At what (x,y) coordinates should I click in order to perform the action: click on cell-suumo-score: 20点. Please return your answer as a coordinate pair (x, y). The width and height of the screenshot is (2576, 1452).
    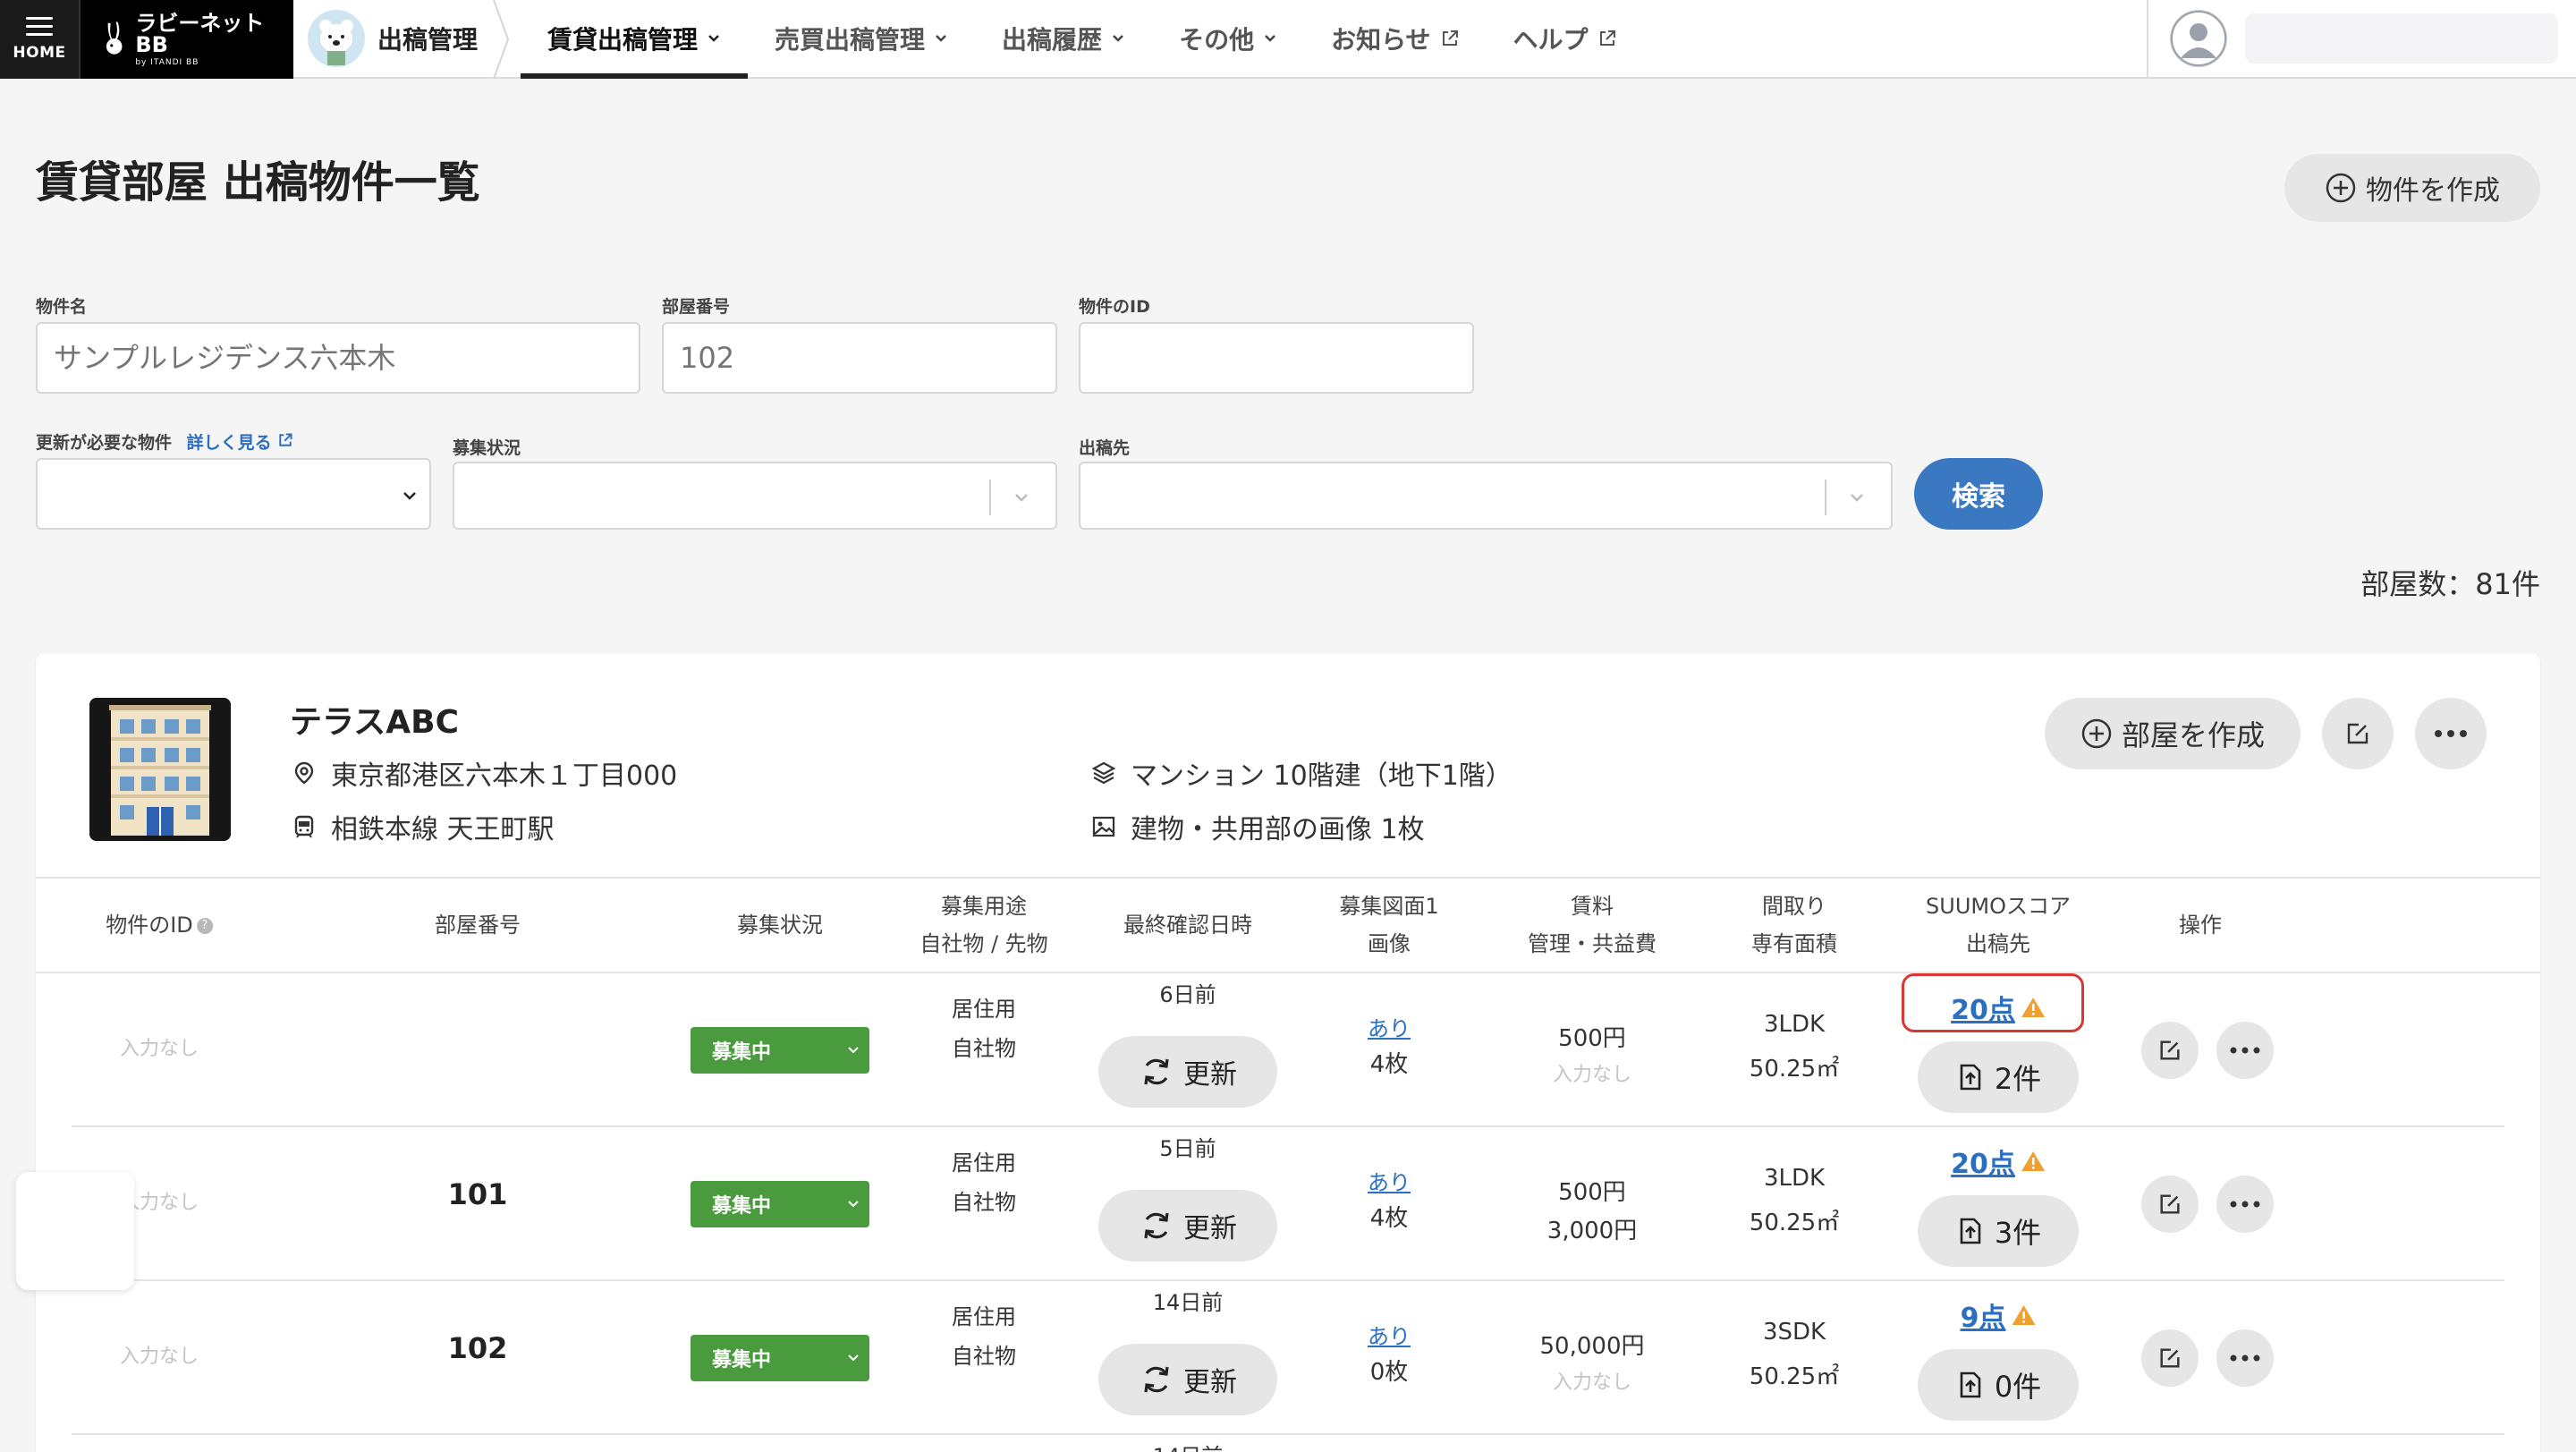
    Looking at the image, I should click on (1998, 1161).